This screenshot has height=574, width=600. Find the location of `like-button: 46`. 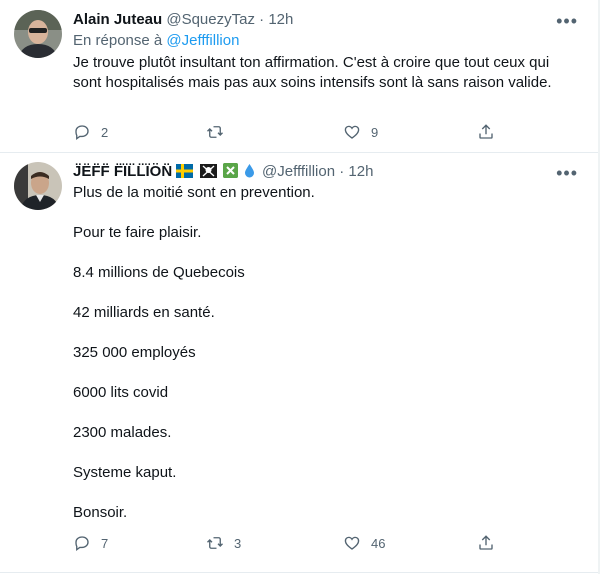

like-button: 46 is located at coordinates (364, 543).